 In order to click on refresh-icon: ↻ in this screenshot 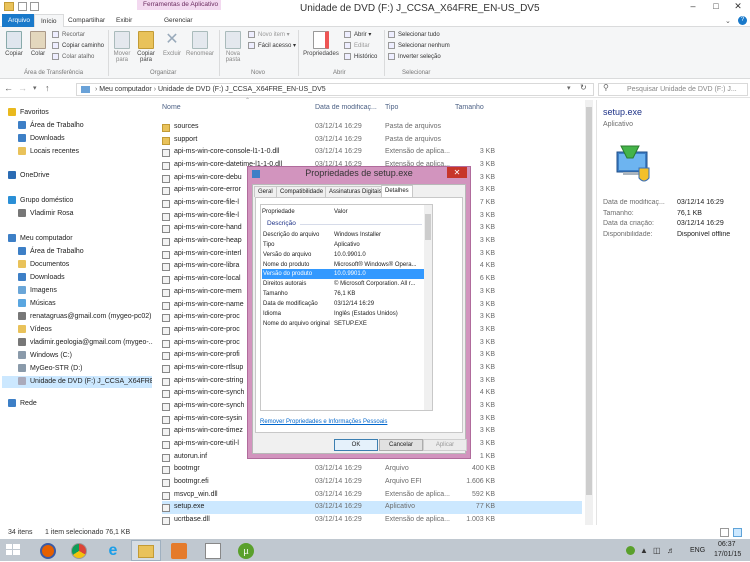, I will do `click(583, 87)`.